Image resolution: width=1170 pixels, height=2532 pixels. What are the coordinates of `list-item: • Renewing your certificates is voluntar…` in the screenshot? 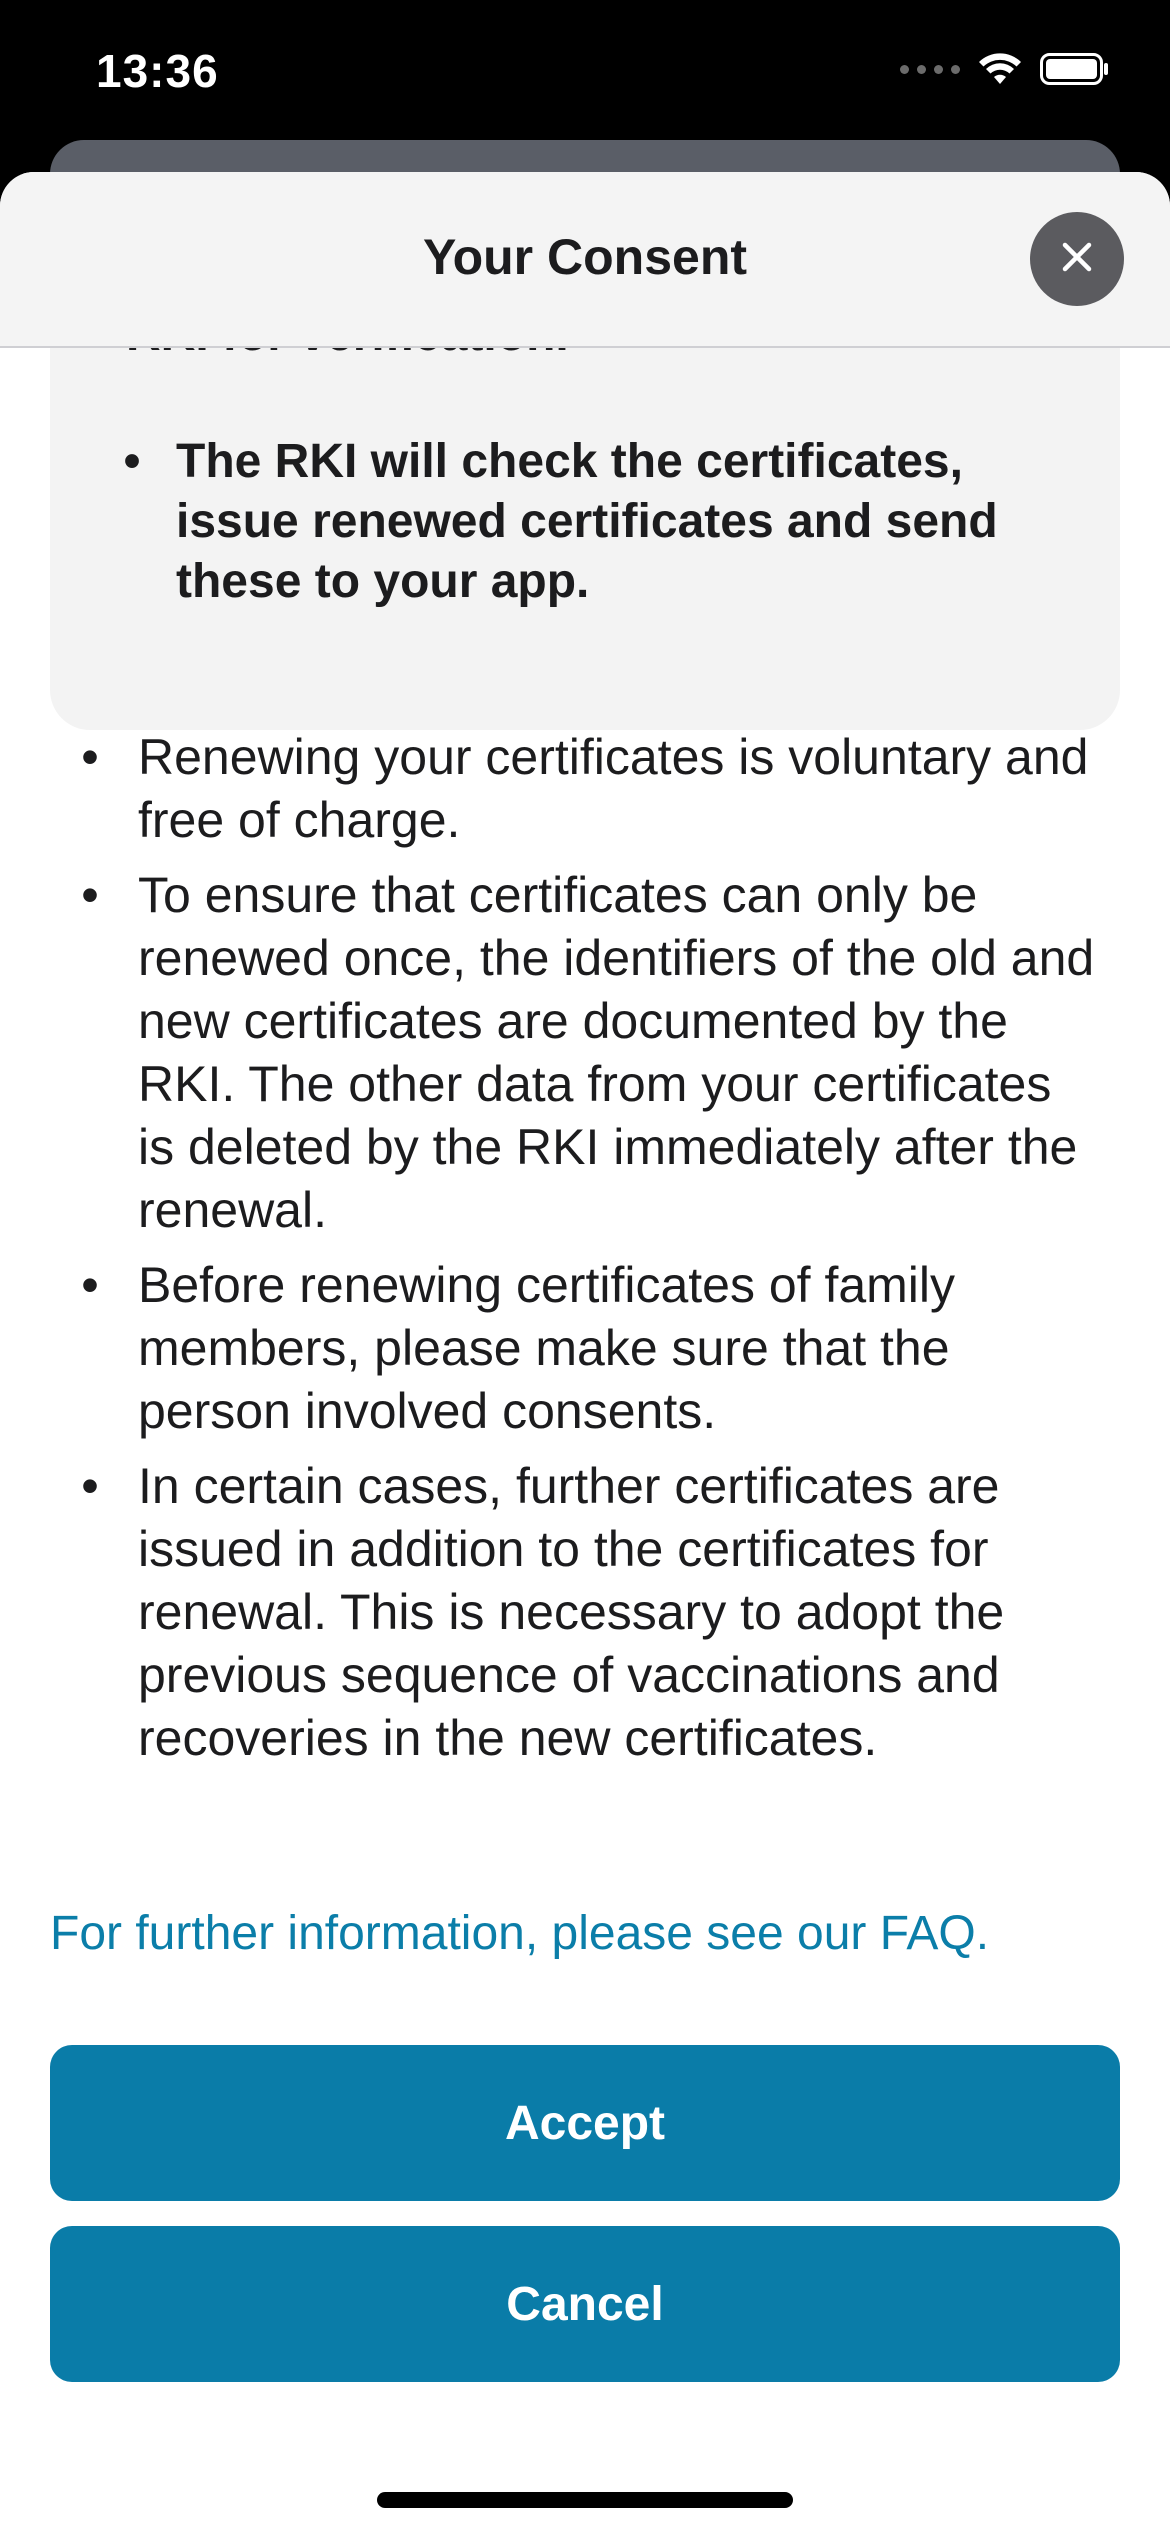 It's located at (585, 789).